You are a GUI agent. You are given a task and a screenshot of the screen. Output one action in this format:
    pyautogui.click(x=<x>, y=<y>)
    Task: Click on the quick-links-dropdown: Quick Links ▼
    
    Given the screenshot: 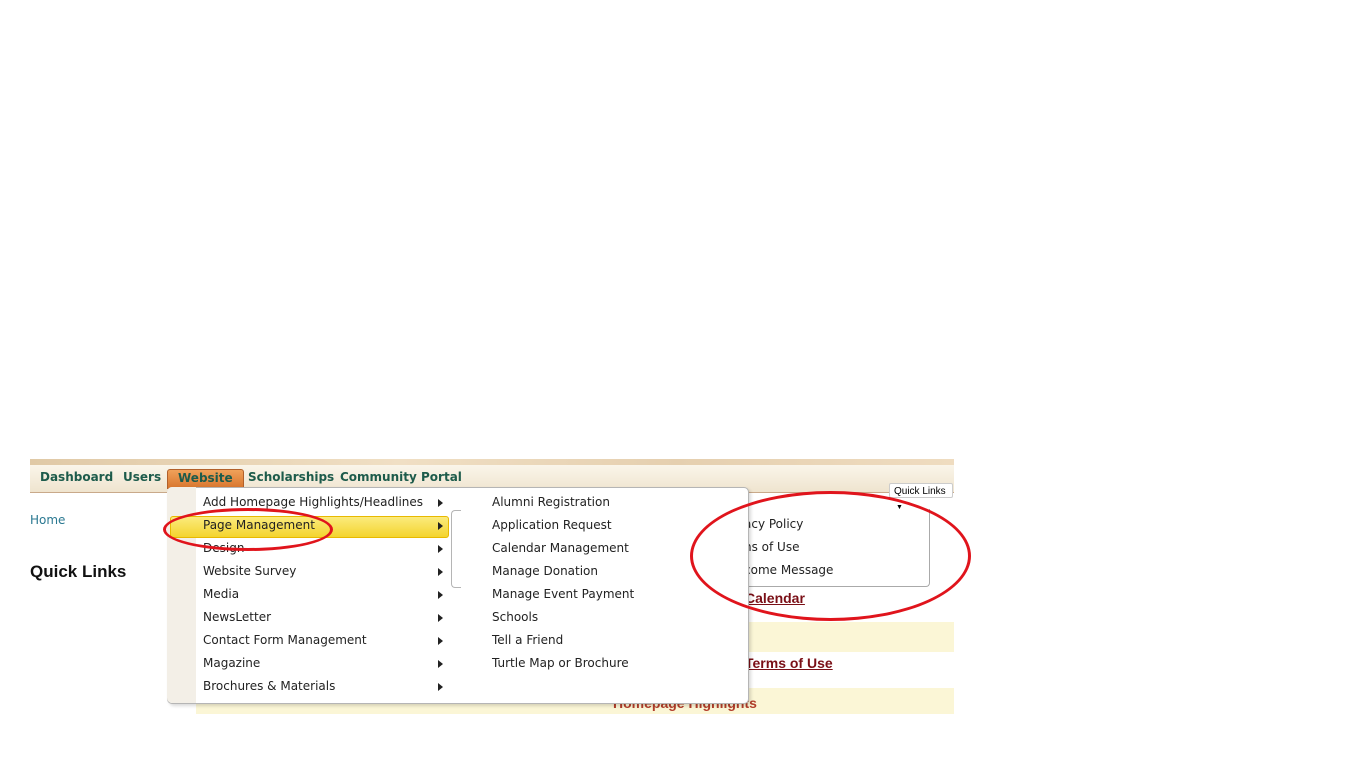 What is the action you would take?
    pyautogui.click(x=921, y=497)
    